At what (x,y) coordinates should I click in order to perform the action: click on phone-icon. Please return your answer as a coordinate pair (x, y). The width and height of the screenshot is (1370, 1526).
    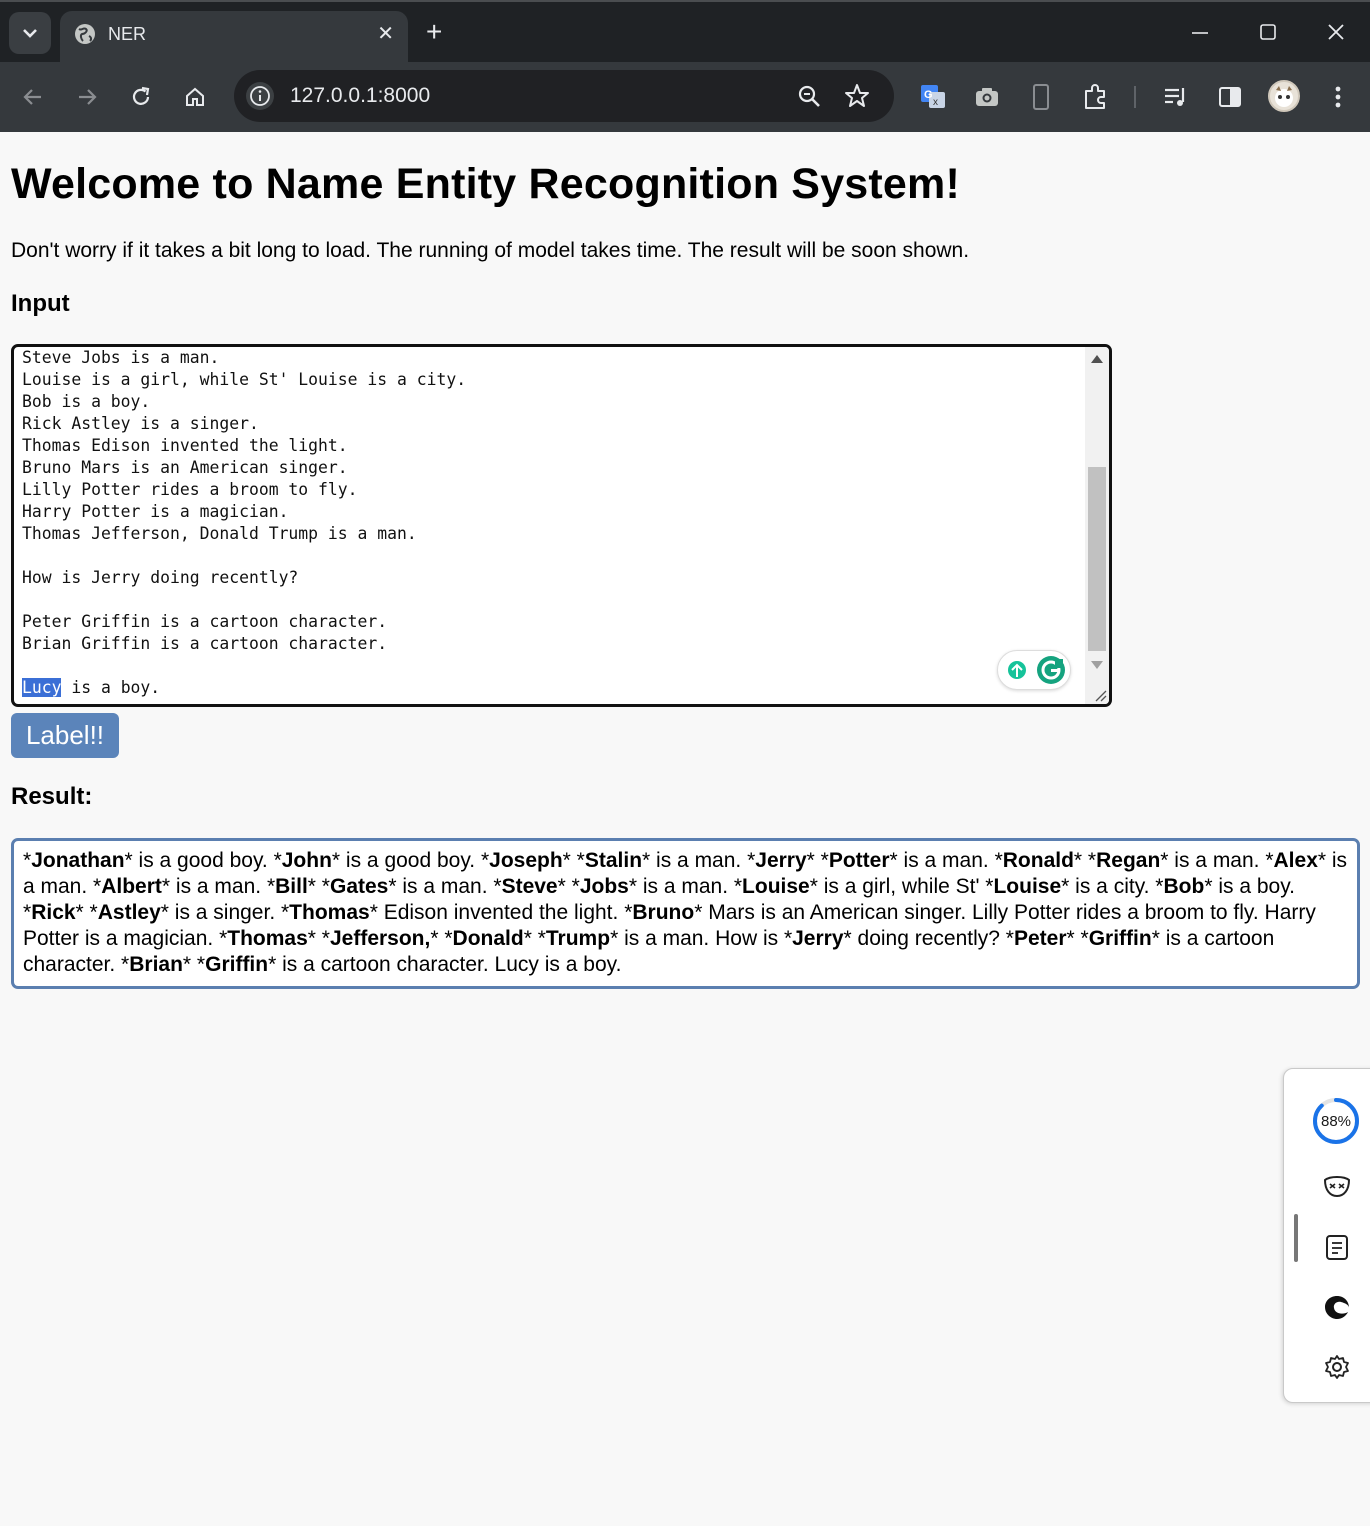
    Looking at the image, I should click on (1041, 97).